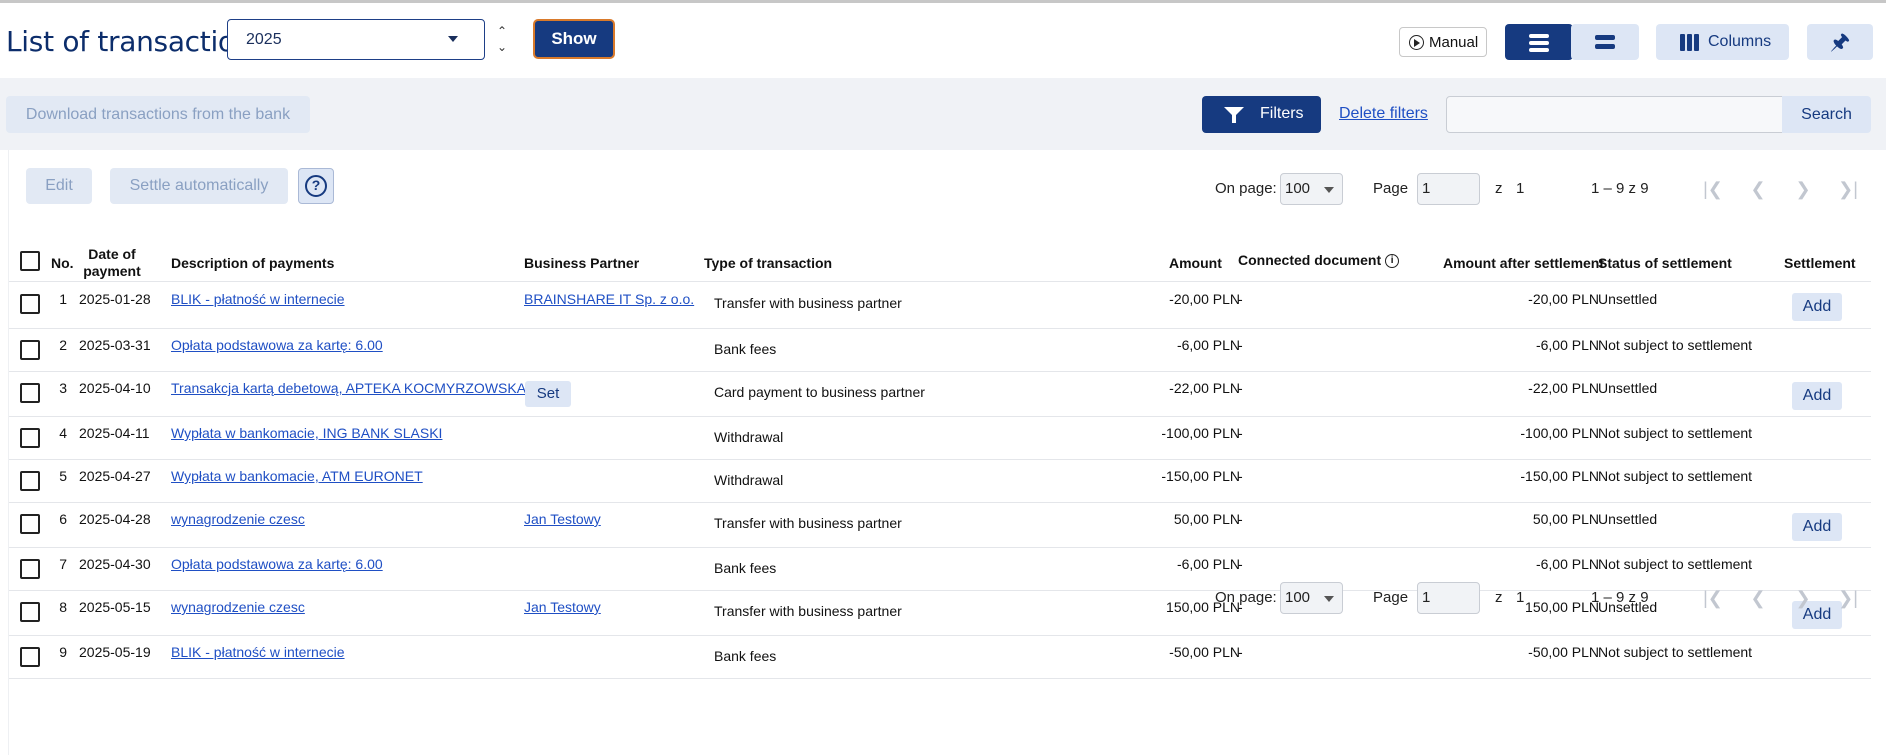  What do you see at coordinates (199, 186) in the screenshot?
I see `settle-automatically-button: Settle automatically` at bounding box center [199, 186].